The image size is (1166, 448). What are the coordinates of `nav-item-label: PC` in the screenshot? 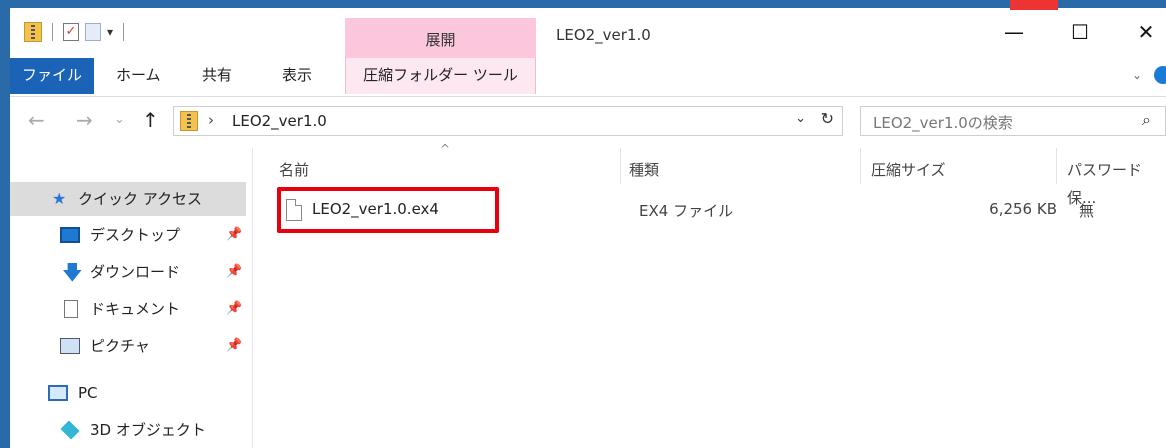 It's located at (88, 393).